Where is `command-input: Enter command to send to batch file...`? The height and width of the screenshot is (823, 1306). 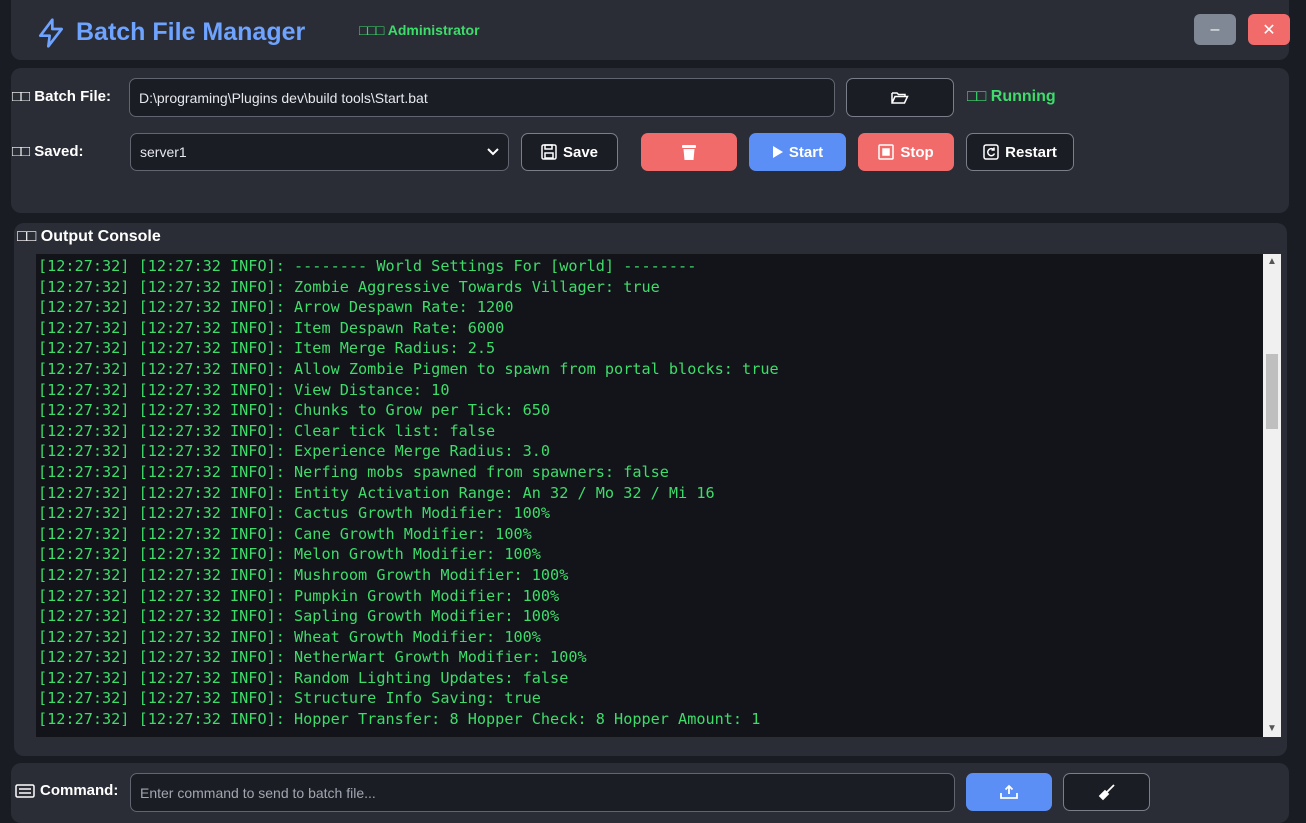 command-input: Enter command to send to batch file... is located at coordinates (542, 792).